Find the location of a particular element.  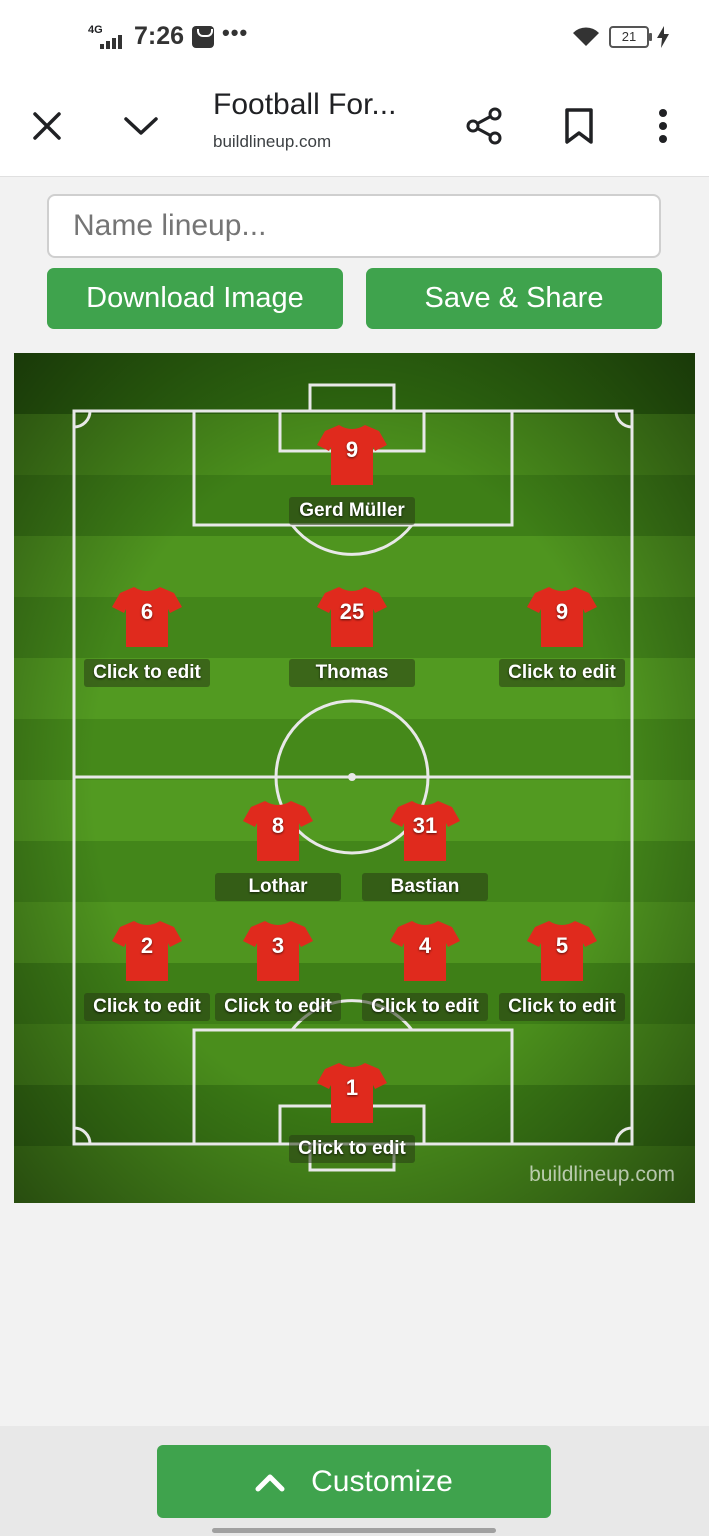

player-slot: 4 Click to edit is located at coordinates (425, 970).